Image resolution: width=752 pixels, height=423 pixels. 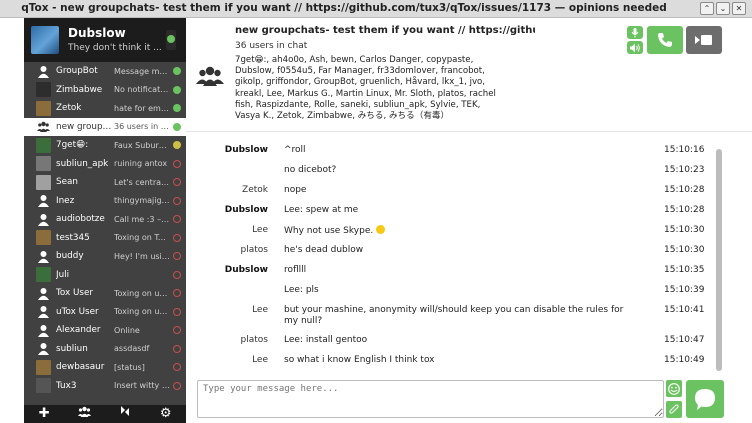 I want to click on message-input, so click(x=430, y=399).